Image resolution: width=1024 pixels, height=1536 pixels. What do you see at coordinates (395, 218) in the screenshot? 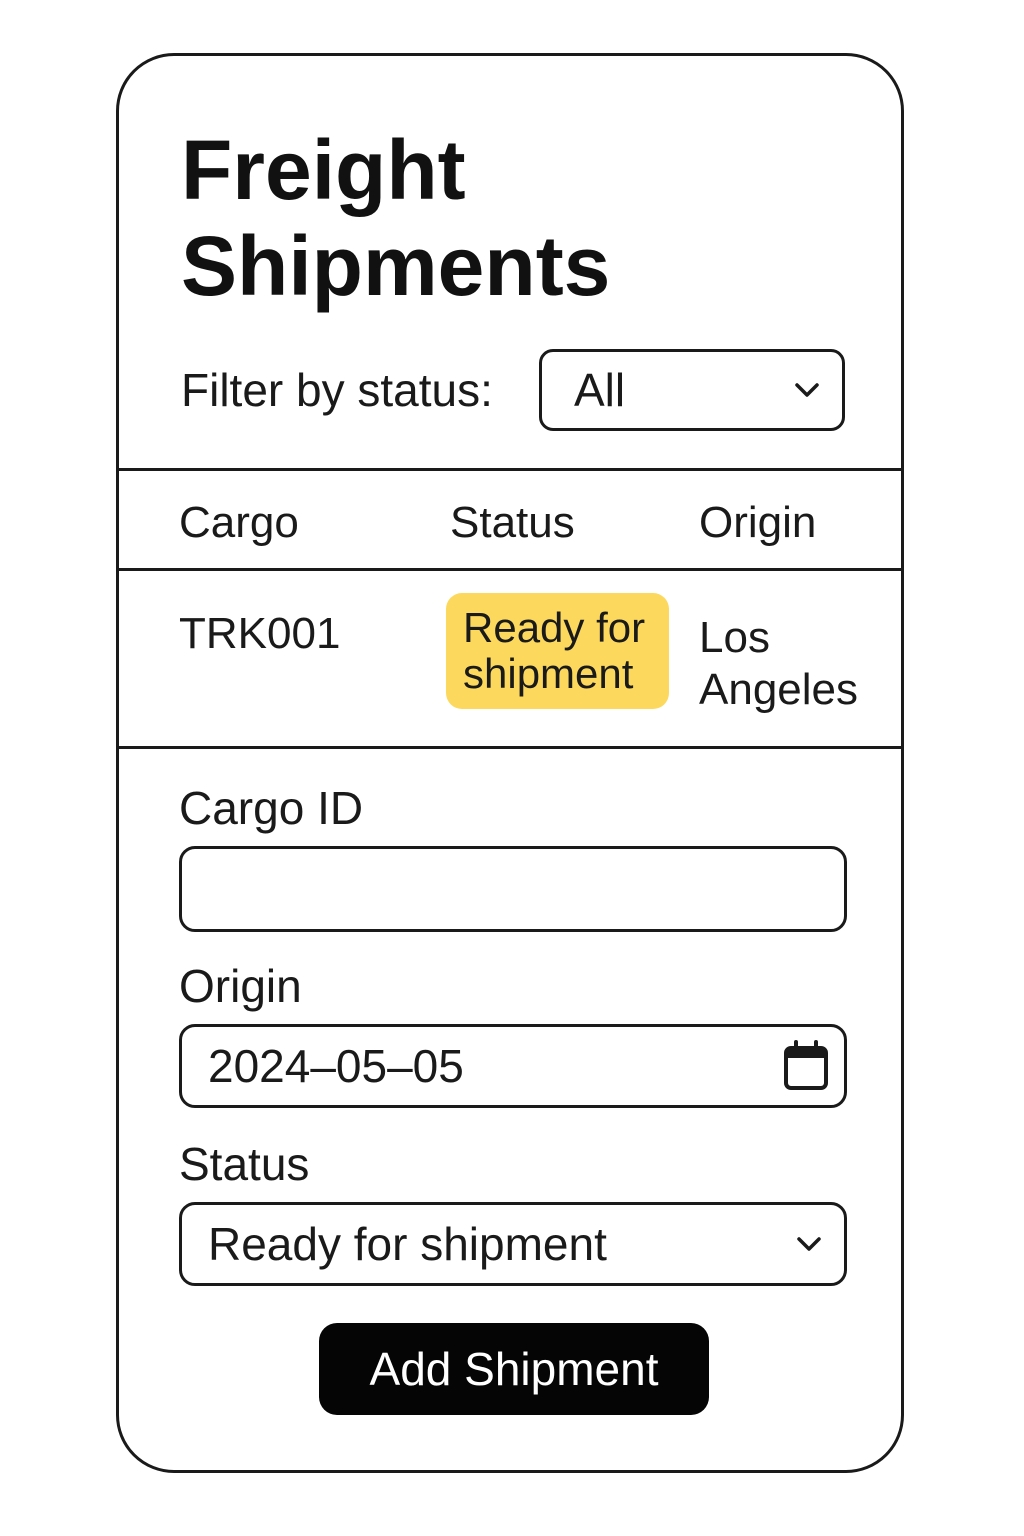
I see `page-title: Freight Shipments` at bounding box center [395, 218].